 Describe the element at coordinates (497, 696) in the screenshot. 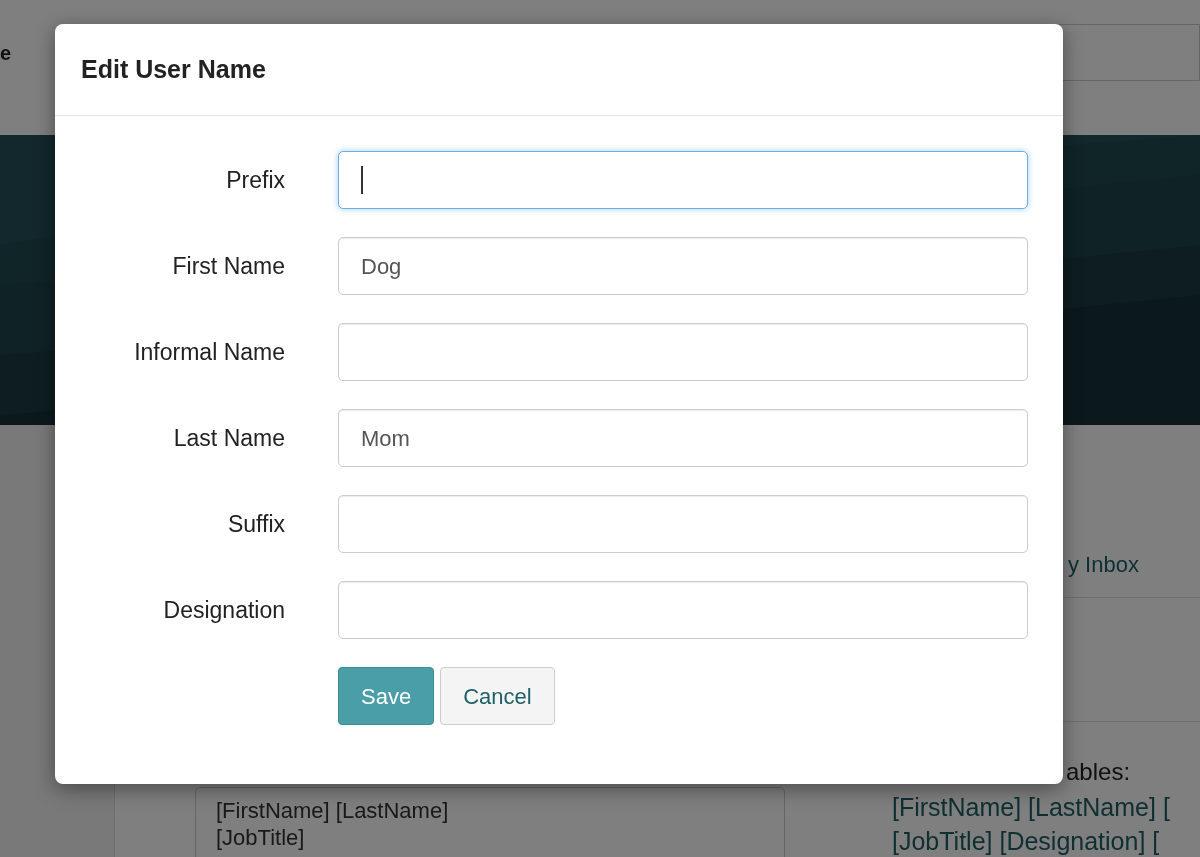

I see `cancel-button: Cancel` at that location.